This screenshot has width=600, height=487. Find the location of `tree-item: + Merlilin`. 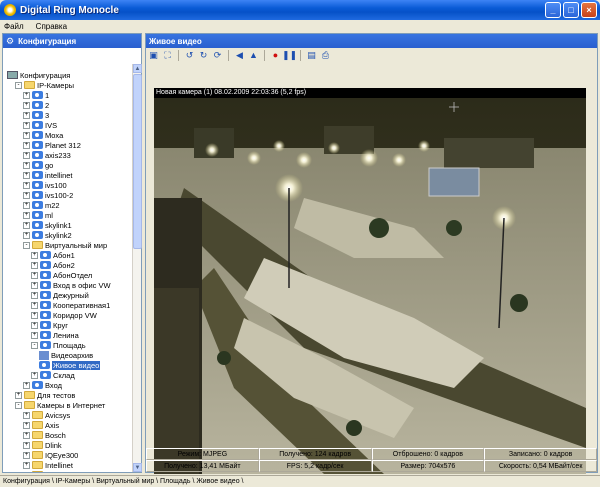

tree-item: + Merlilin is located at coordinates (46, 471).